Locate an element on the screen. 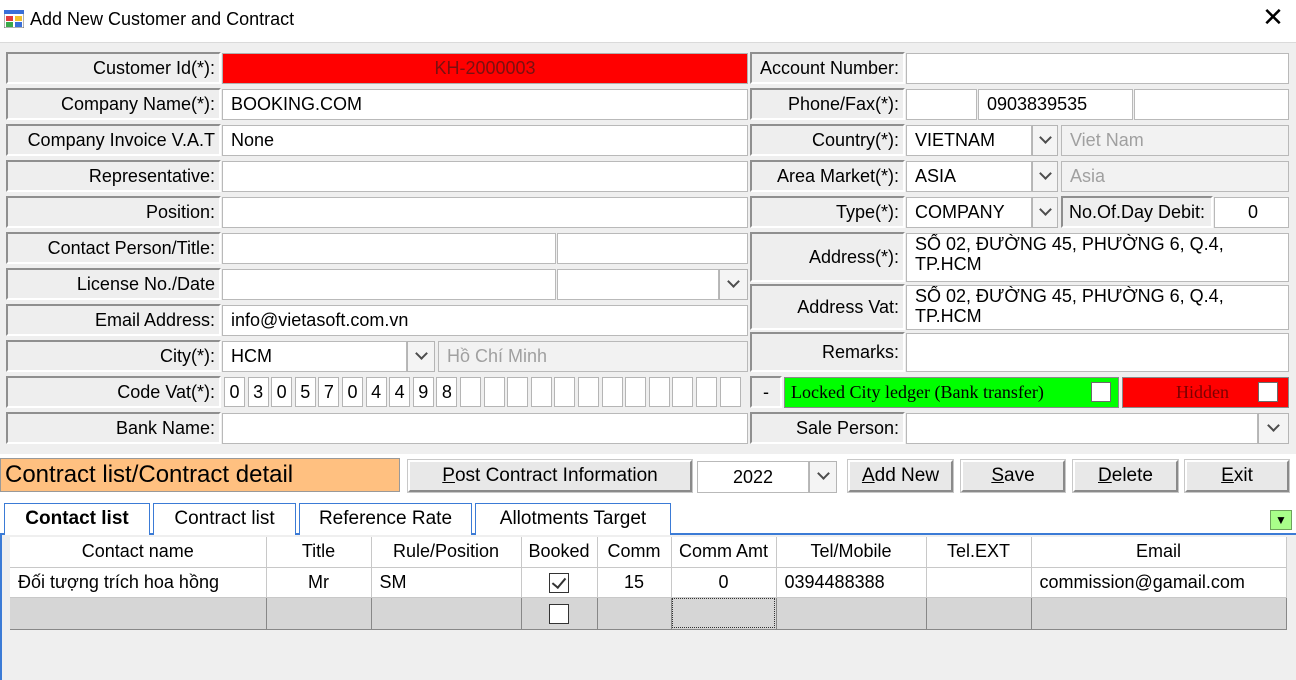 This screenshot has width=1296, height=680. position-field is located at coordinates (485, 212).